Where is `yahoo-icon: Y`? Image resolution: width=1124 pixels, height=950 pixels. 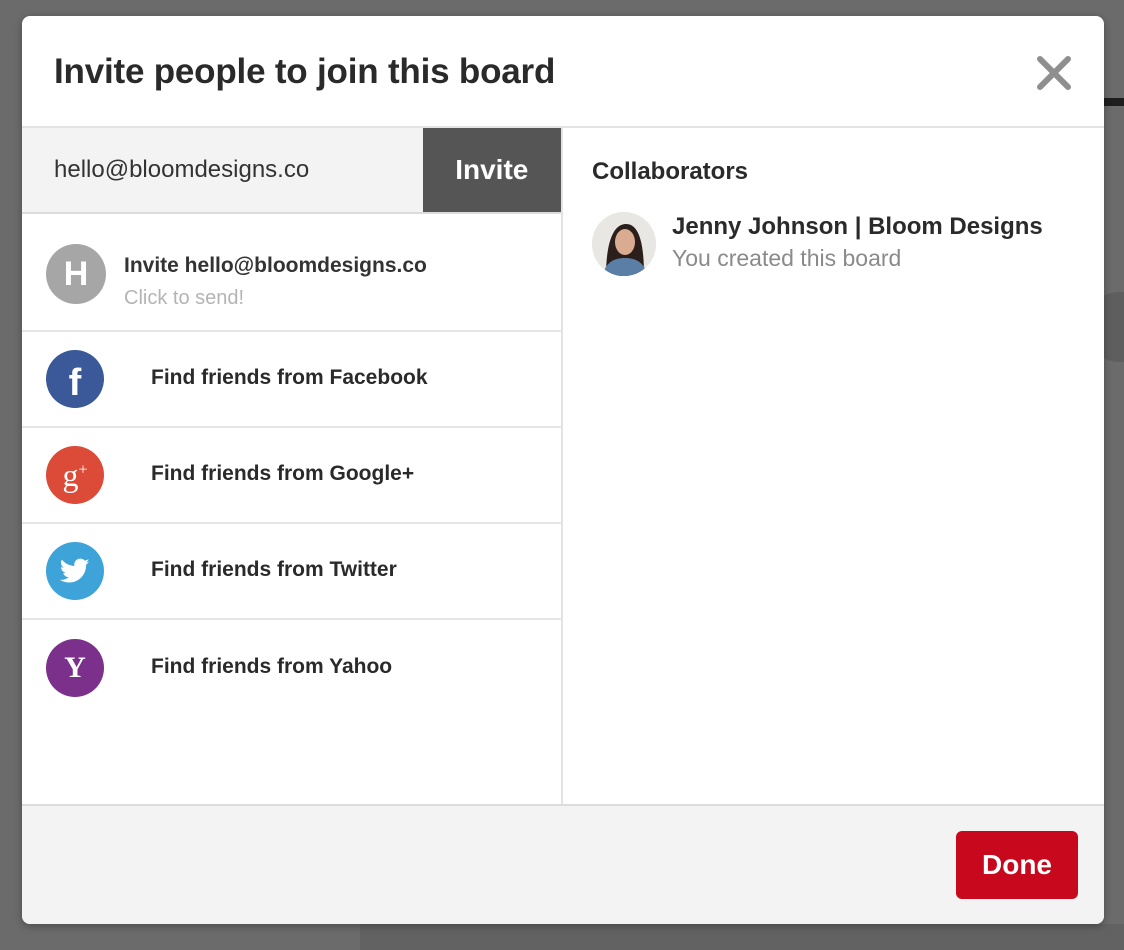 yahoo-icon: Y is located at coordinates (75, 668).